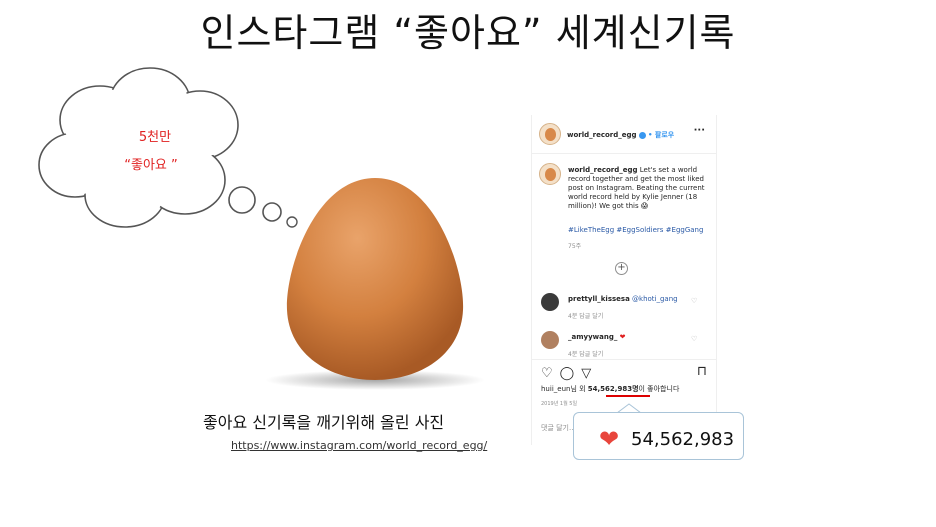  I want to click on cloud-text-line1: 5천만, so click(155, 137).